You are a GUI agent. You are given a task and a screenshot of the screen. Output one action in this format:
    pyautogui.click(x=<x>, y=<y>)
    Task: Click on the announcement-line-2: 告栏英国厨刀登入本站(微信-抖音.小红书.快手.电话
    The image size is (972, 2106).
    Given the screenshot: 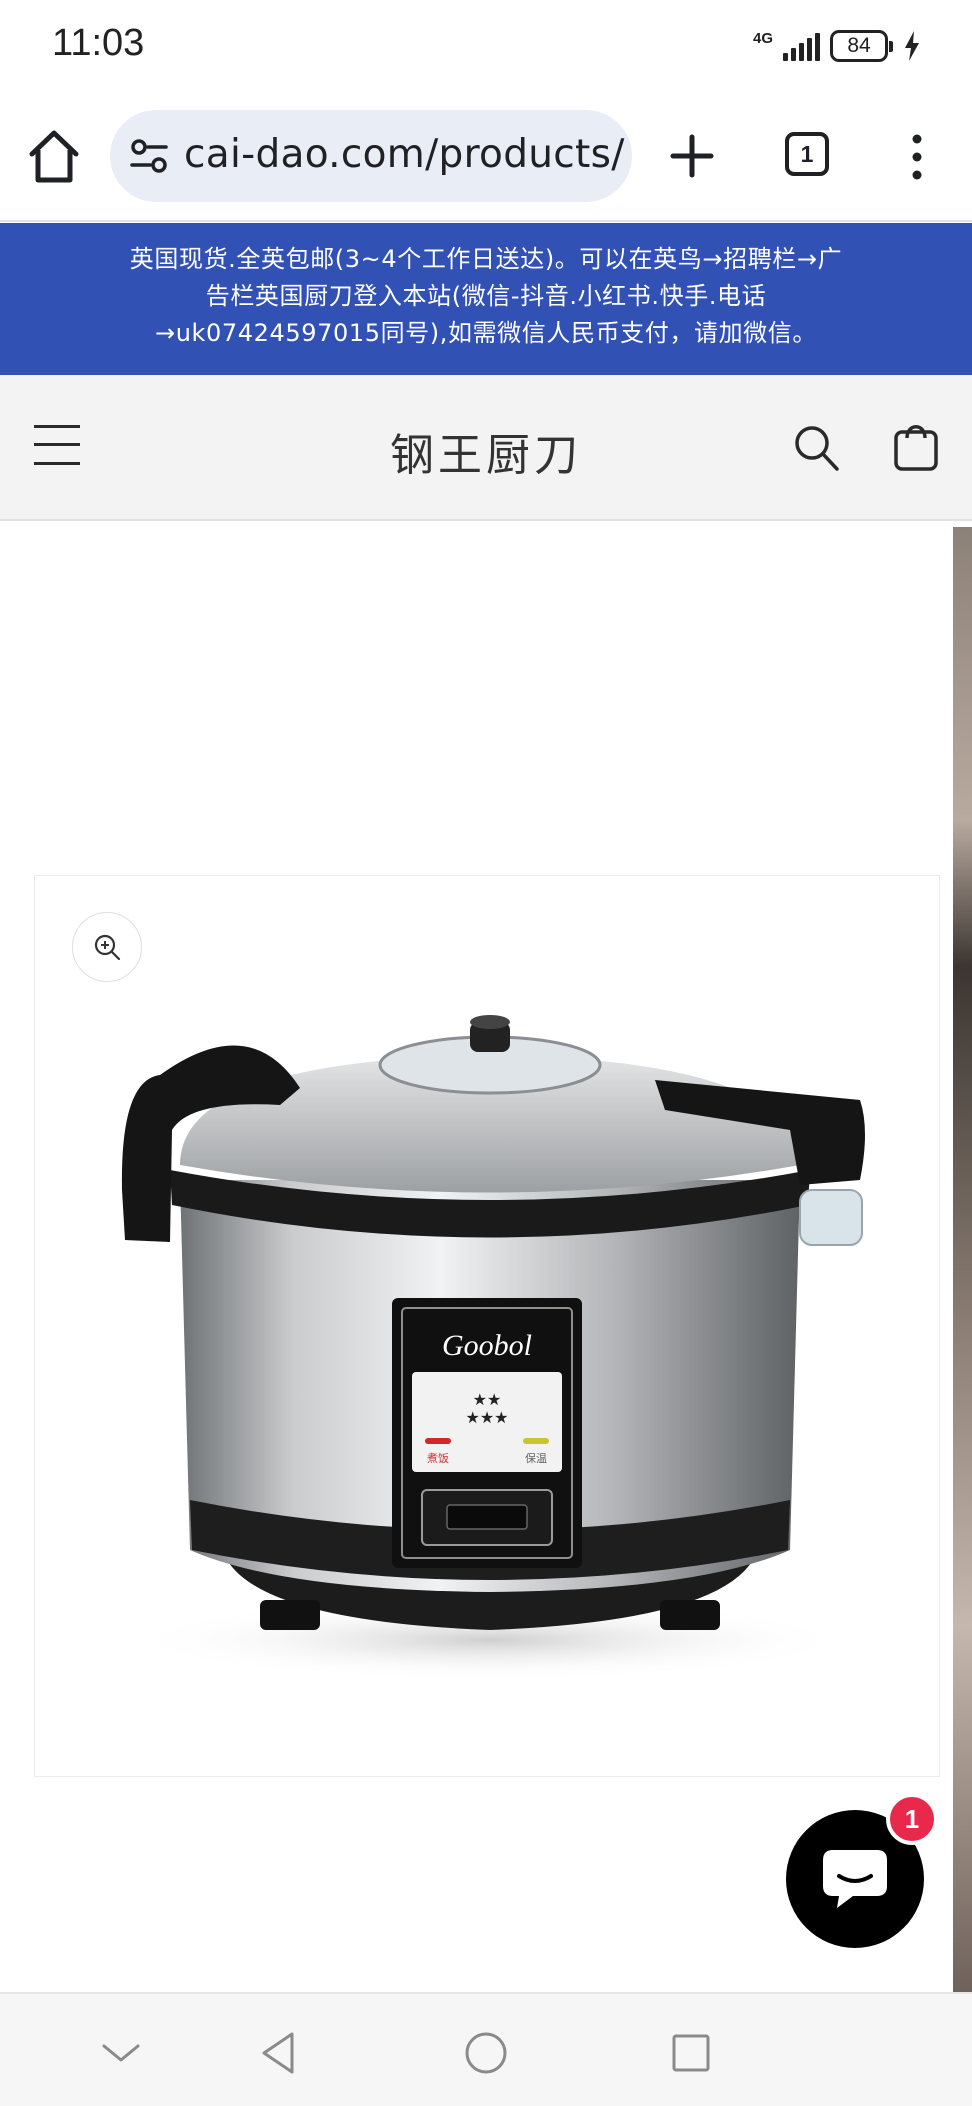 What is the action you would take?
    pyautogui.click(x=486, y=296)
    